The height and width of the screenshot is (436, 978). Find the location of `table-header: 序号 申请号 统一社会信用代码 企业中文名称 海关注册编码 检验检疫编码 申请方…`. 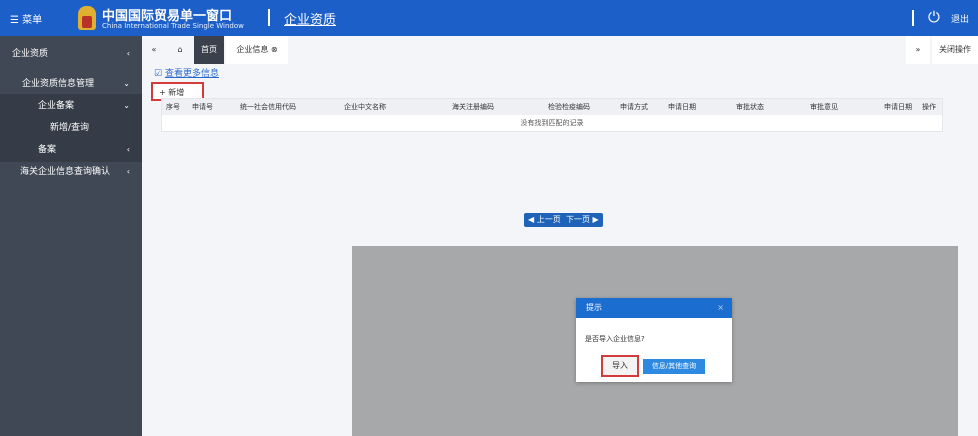

table-header: 序号 申请号 统一社会信用代码 企业中文名称 海关注册编码 检验检疫编码 申请方… is located at coordinates (552, 107).